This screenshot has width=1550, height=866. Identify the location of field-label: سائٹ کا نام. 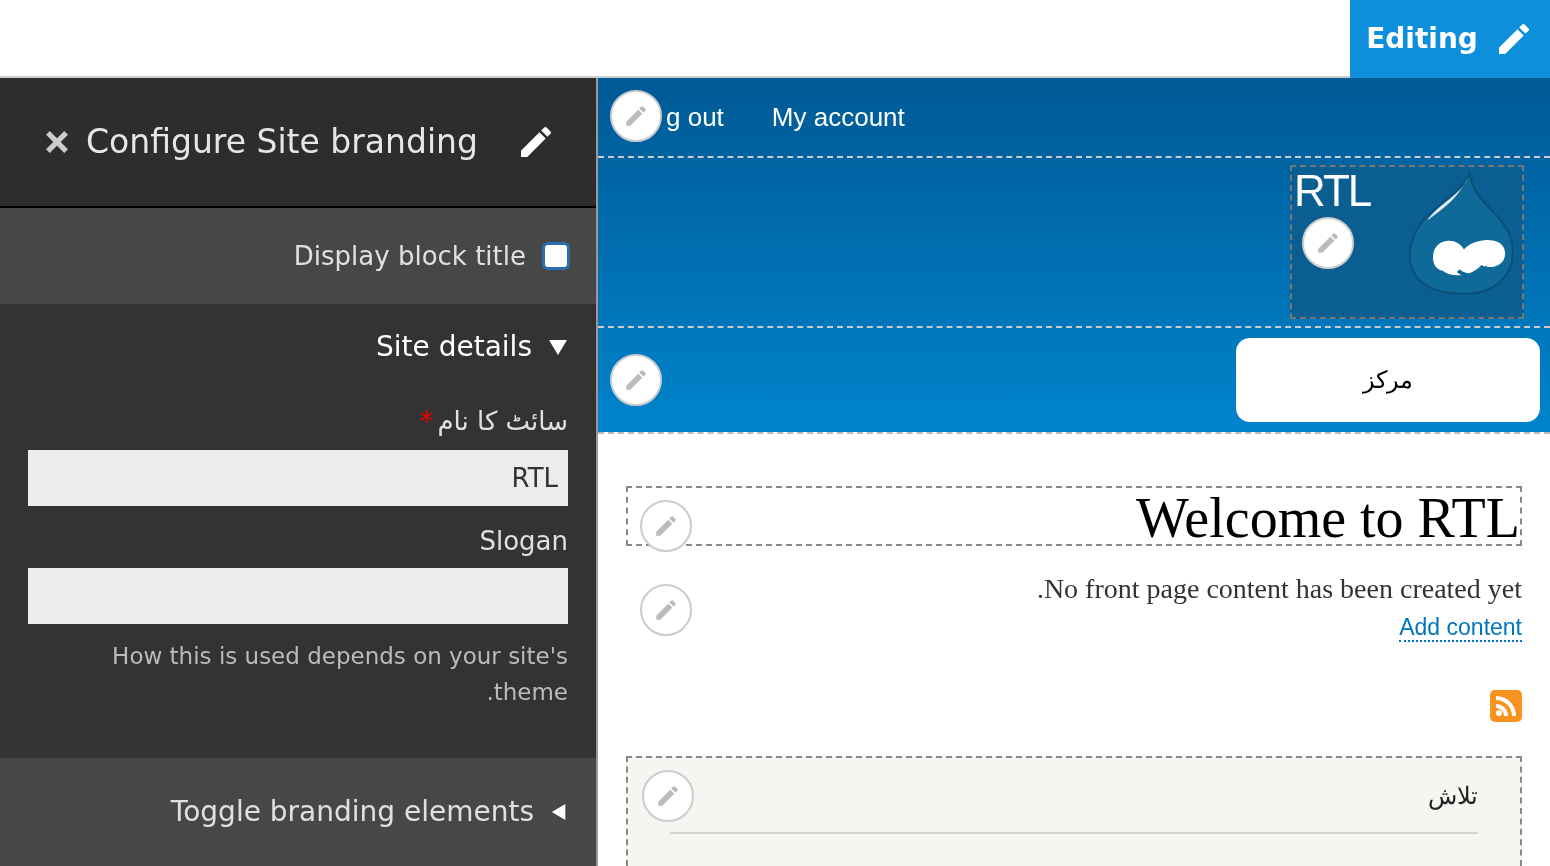
(502, 421).